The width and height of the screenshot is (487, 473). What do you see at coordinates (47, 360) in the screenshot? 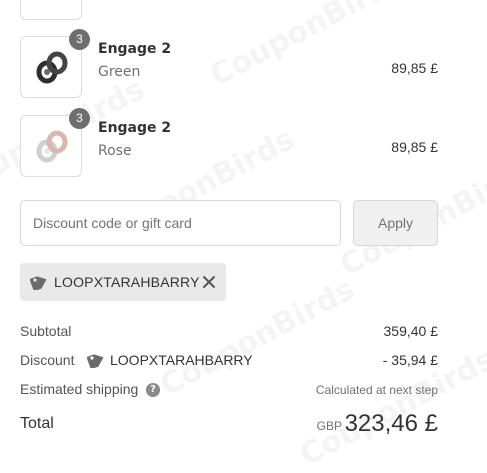
I see `discount-label: Discount` at bounding box center [47, 360].